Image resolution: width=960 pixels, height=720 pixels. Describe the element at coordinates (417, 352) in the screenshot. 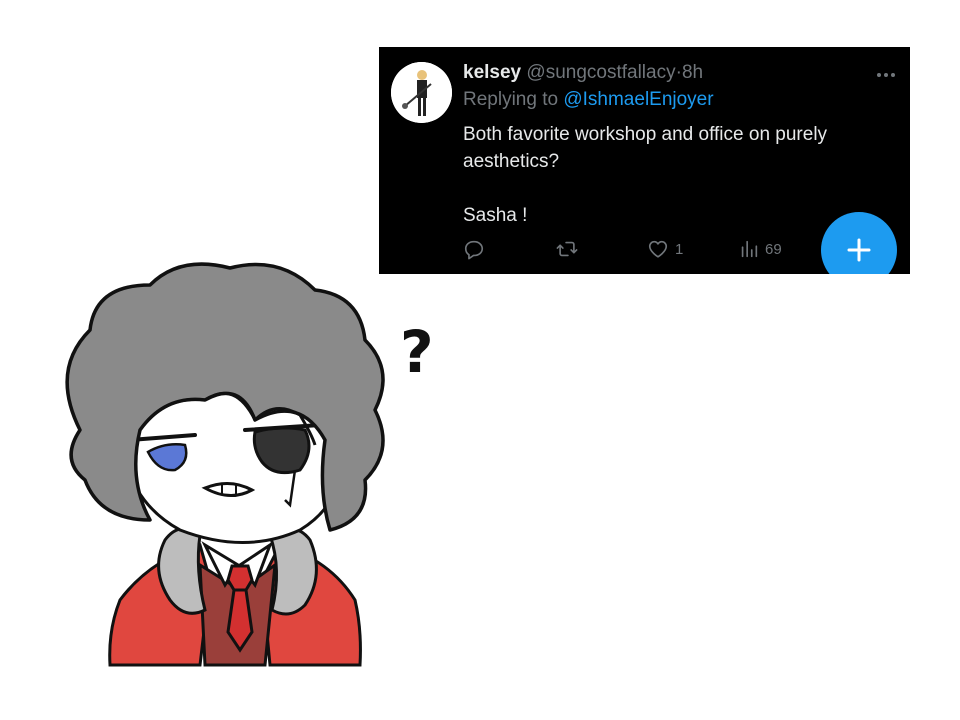

I see `question-mark: ?` at that location.